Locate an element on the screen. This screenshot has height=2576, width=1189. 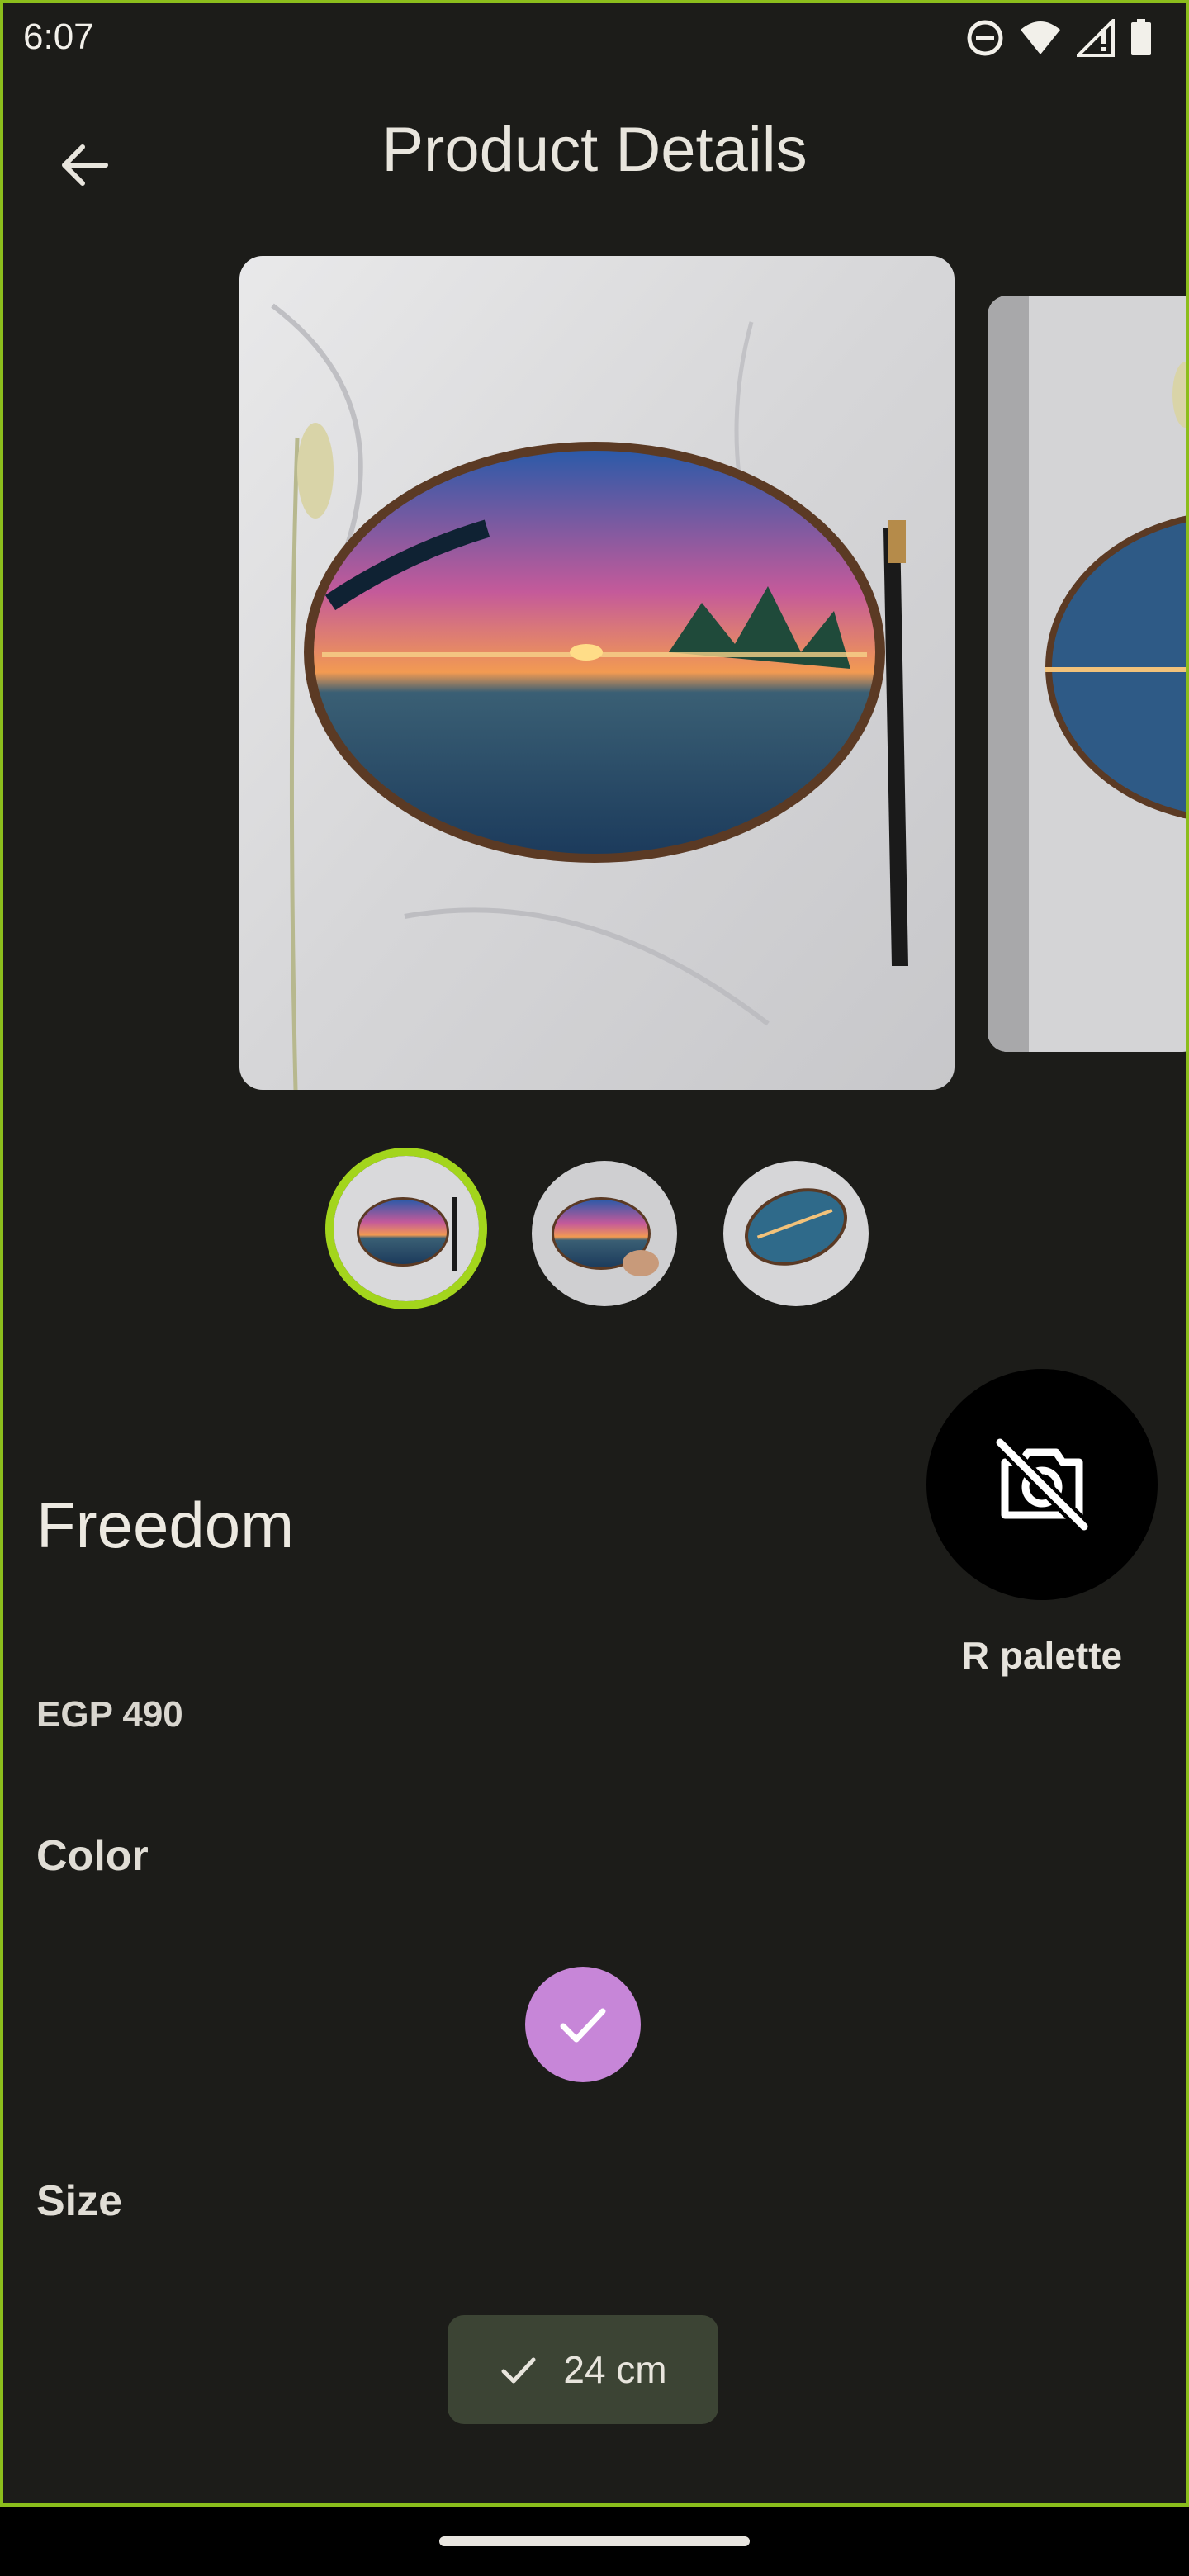
no-photo-icon is located at coordinates (1042, 1484).